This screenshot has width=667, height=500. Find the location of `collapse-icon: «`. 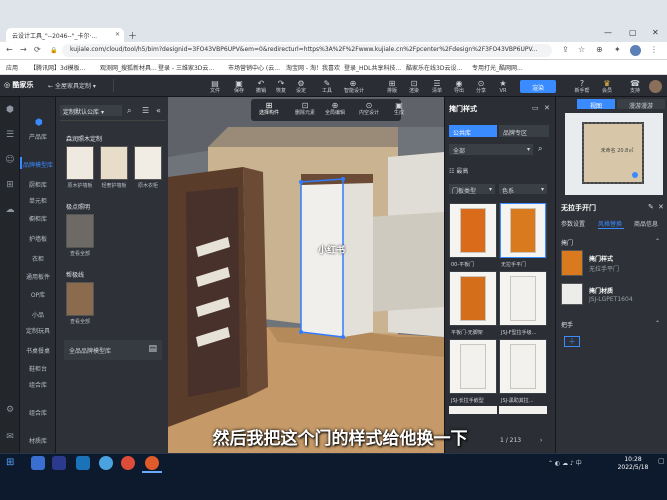

collapse-icon: « is located at coordinates (158, 110).